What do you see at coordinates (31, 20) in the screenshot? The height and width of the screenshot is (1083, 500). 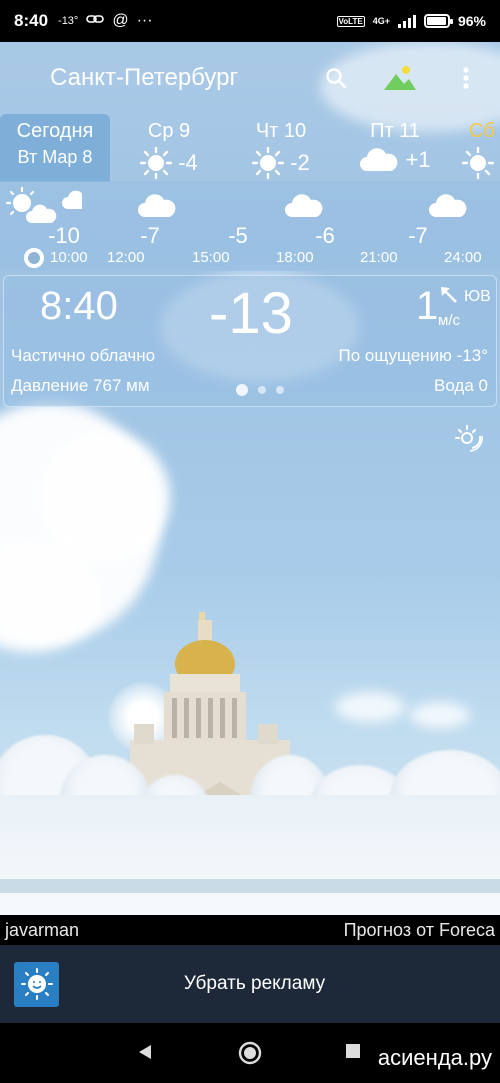 I see `status-time: 8:40` at bounding box center [31, 20].